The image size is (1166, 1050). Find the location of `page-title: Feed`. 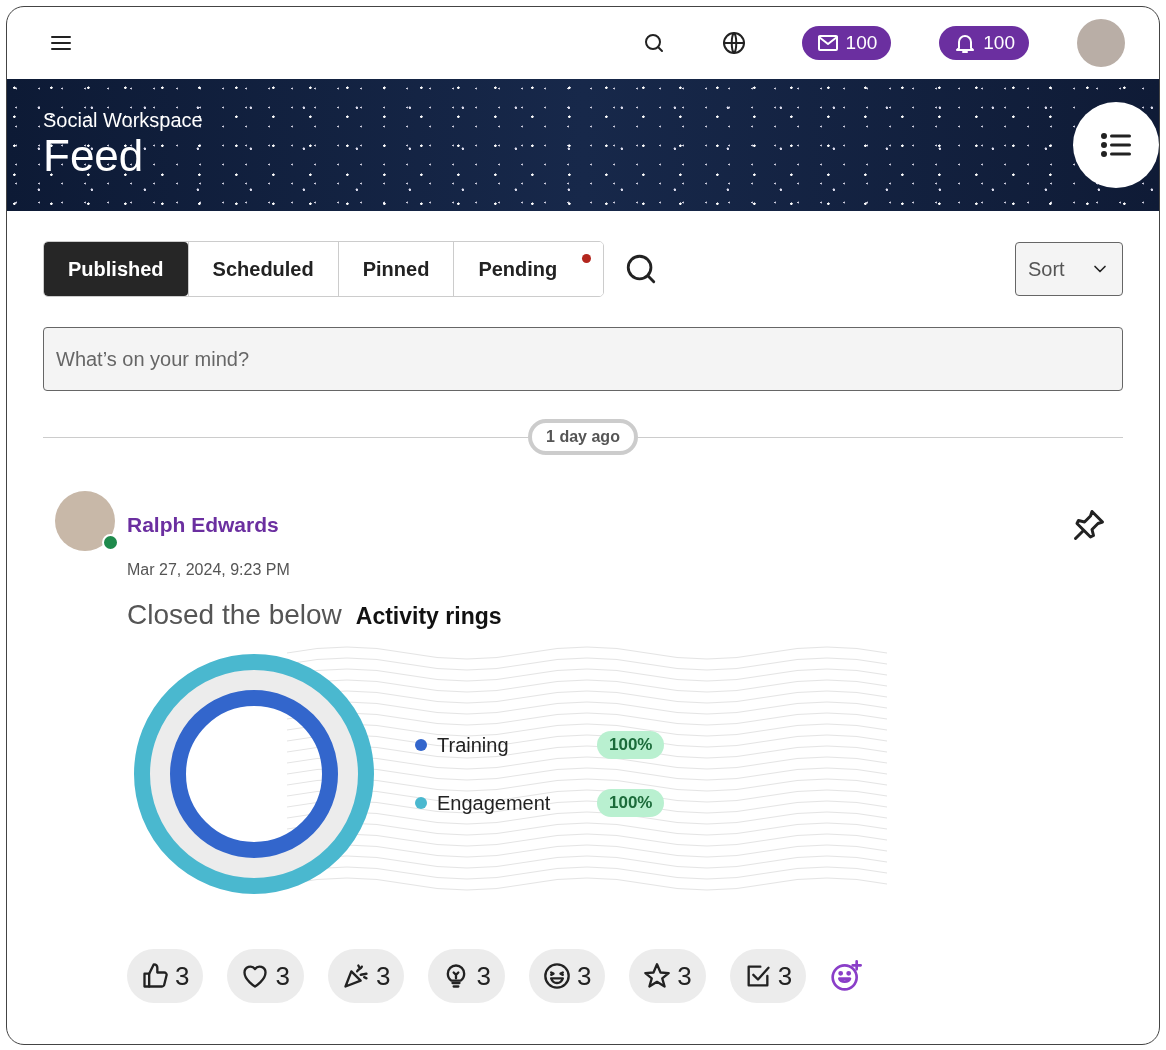

page-title: Feed is located at coordinates (94, 156).